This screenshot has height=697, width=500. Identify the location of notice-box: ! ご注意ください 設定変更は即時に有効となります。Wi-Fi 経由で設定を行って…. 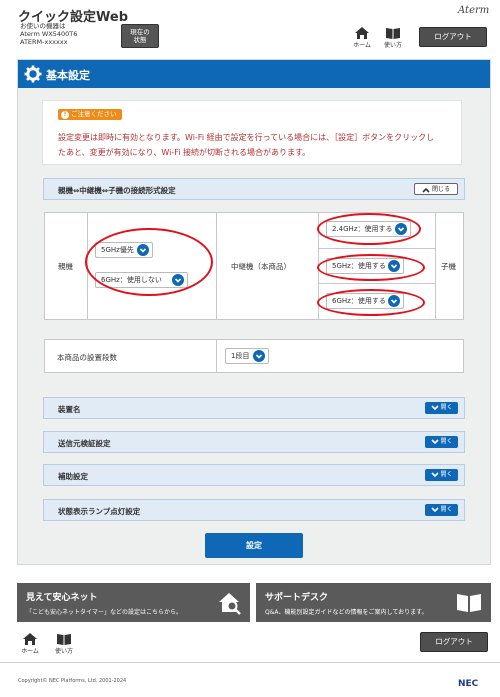
(252, 132).